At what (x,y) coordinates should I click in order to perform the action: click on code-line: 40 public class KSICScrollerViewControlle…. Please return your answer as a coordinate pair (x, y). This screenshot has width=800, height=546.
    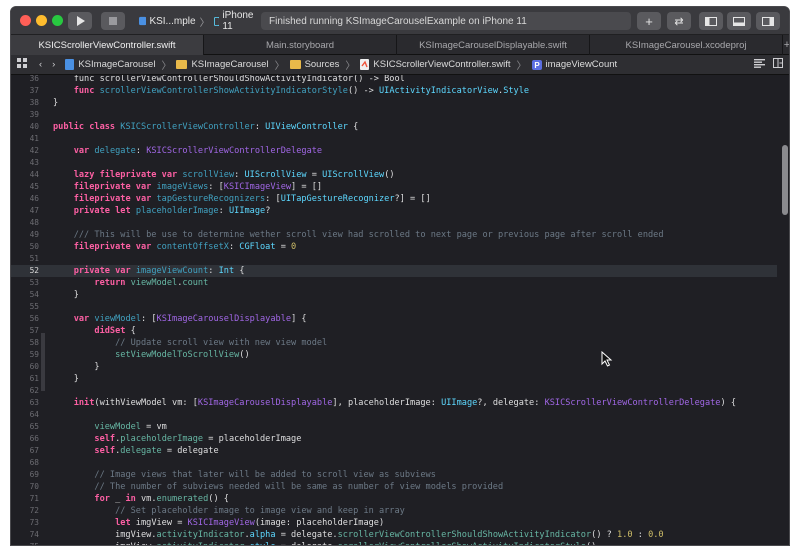
    Looking at the image, I should click on (394, 127).